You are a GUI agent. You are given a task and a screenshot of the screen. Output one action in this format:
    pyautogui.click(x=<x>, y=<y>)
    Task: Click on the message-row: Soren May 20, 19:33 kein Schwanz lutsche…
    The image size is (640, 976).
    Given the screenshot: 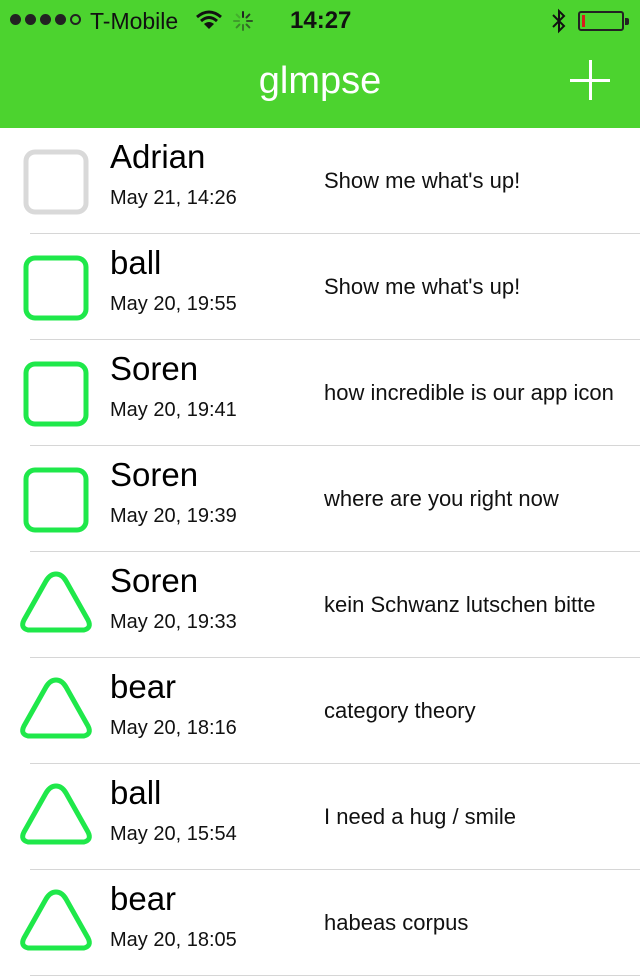 What is the action you would take?
    pyautogui.click(x=320, y=605)
    